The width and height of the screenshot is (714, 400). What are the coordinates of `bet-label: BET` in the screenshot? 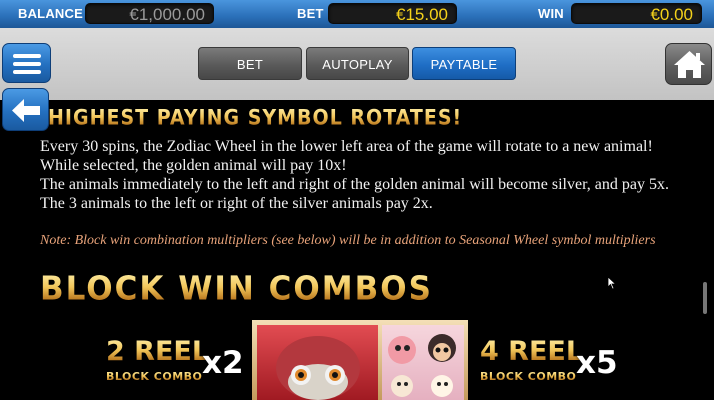 It's located at (310, 13).